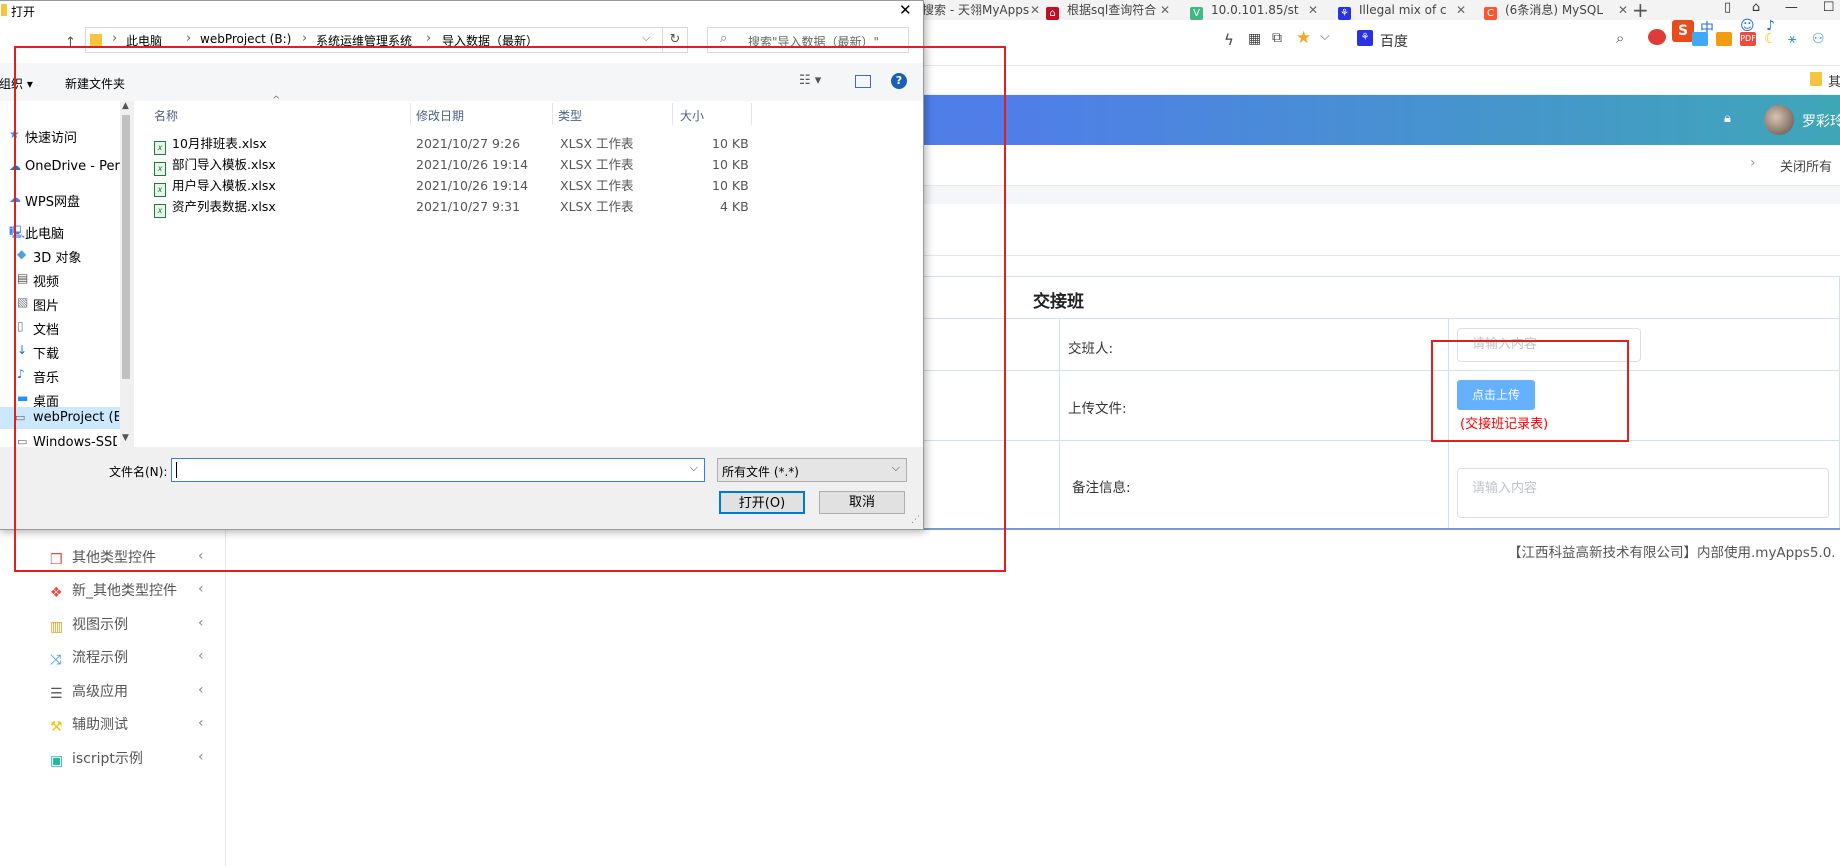 This screenshot has width=1840, height=866. I want to click on sidebar-item-label: 流程示例, so click(100, 658).